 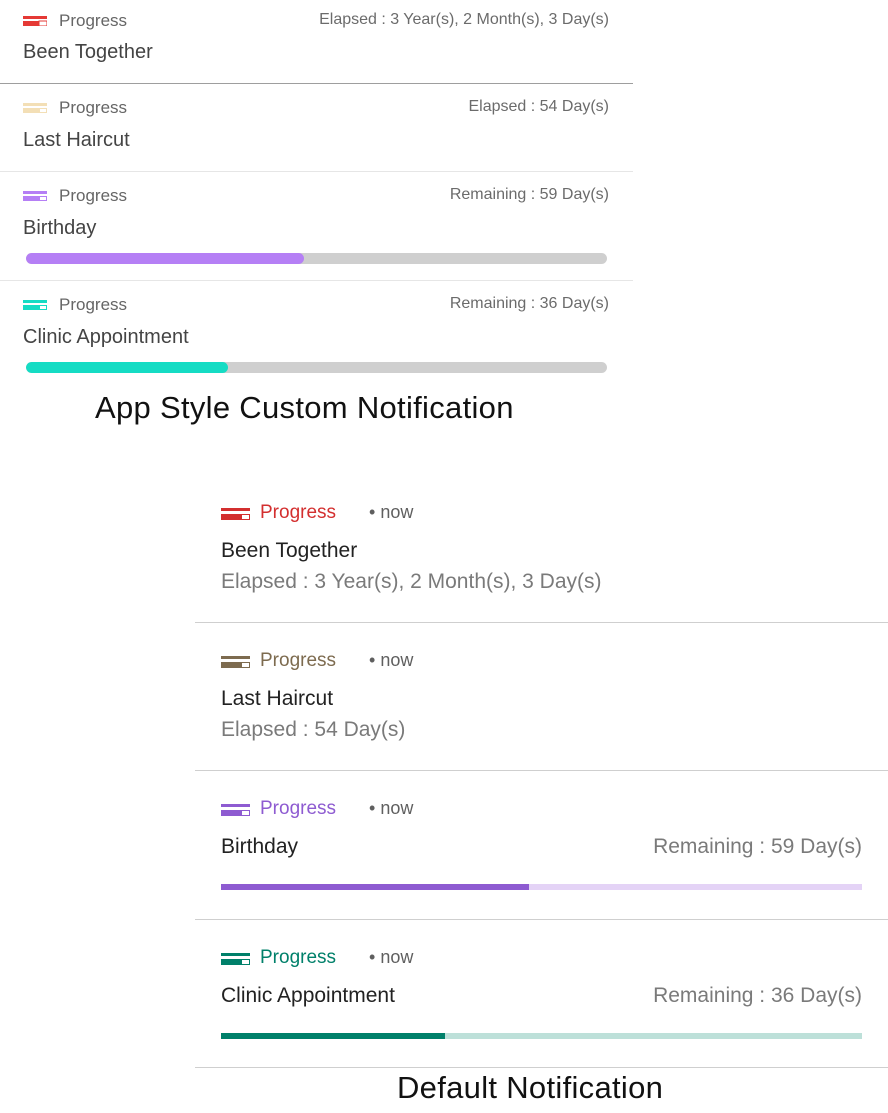 What do you see at coordinates (313, 729) in the screenshot?
I see `notification-subtitle: Elapsed : 54 Day(s)` at bounding box center [313, 729].